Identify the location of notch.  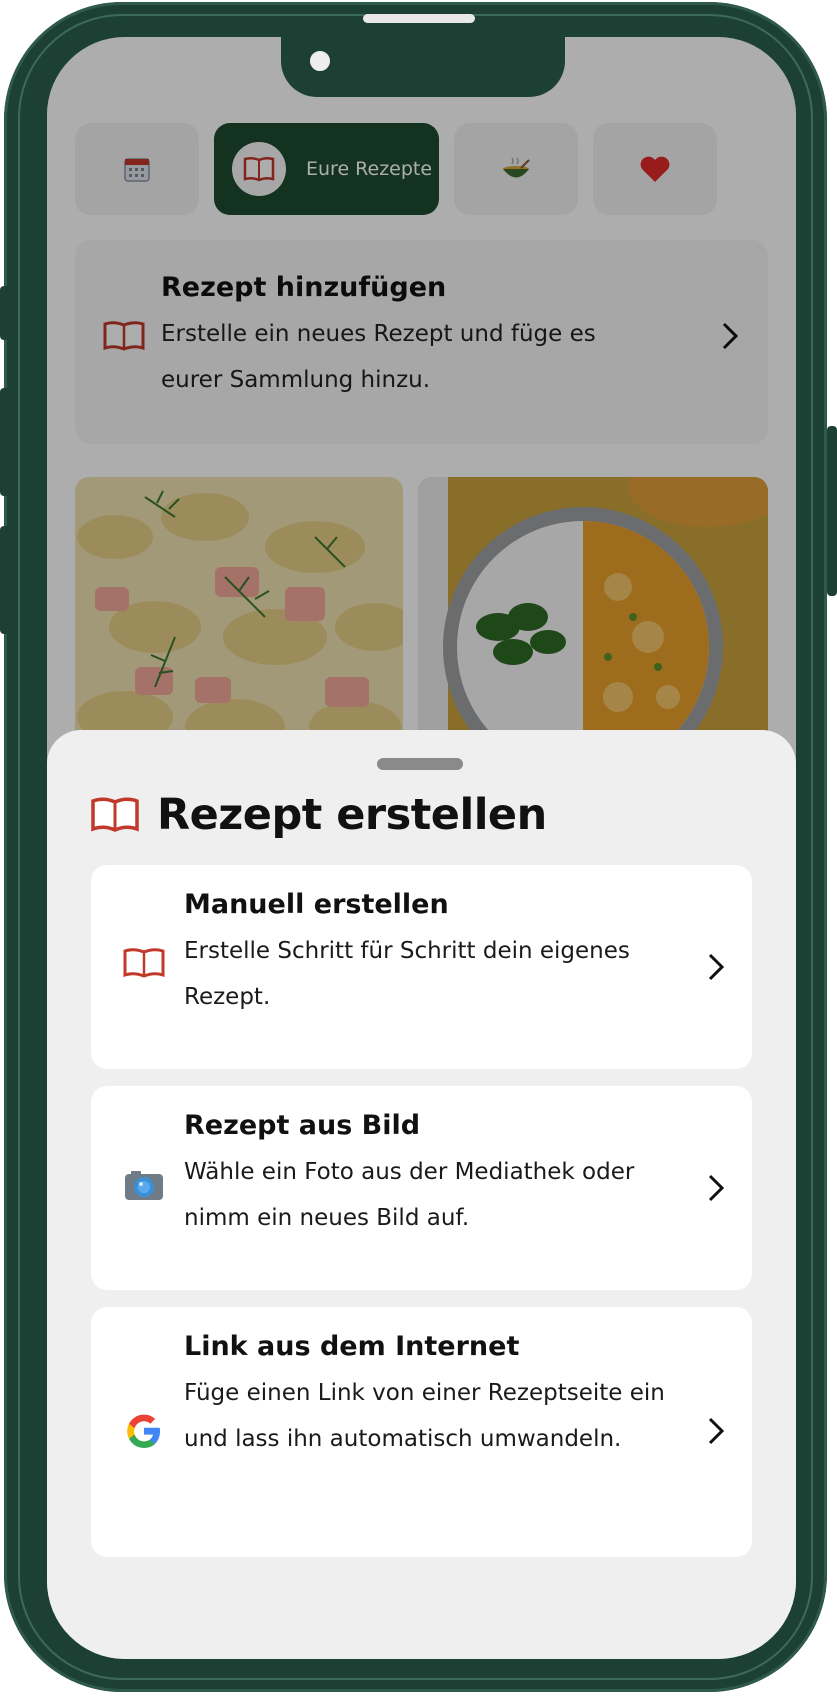
(423, 67).